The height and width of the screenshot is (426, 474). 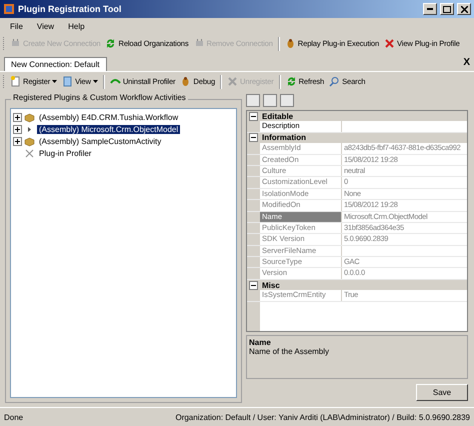 What do you see at coordinates (287, 100) in the screenshot?
I see `property-pages-button` at bounding box center [287, 100].